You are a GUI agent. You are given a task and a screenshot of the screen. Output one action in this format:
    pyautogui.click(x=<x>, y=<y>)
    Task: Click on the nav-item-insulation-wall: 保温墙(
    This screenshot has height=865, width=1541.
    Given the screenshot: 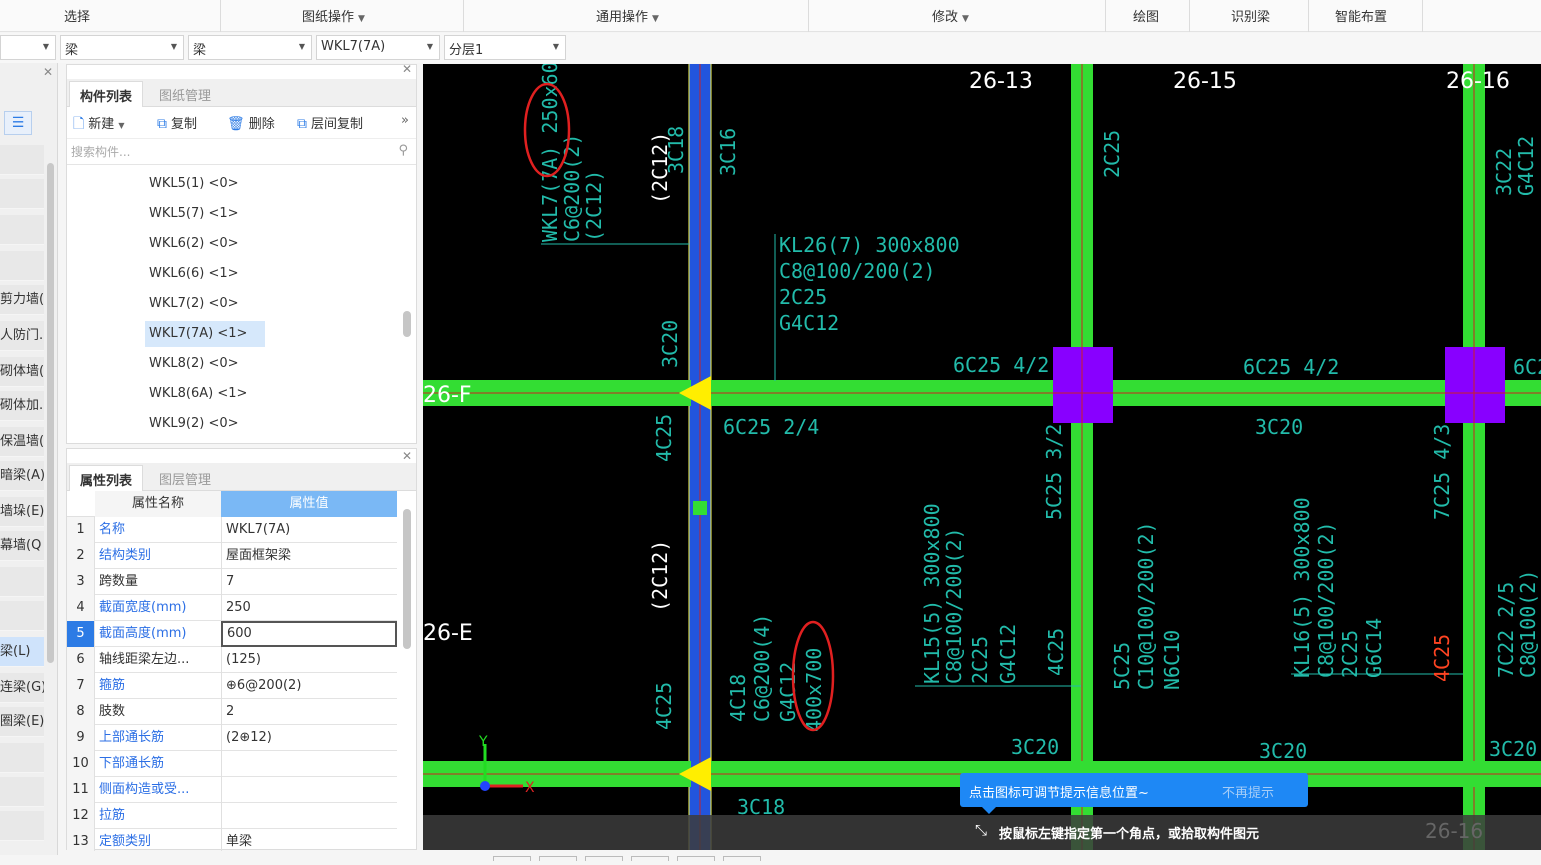 What is the action you would take?
    pyautogui.click(x=22, y=442)
    